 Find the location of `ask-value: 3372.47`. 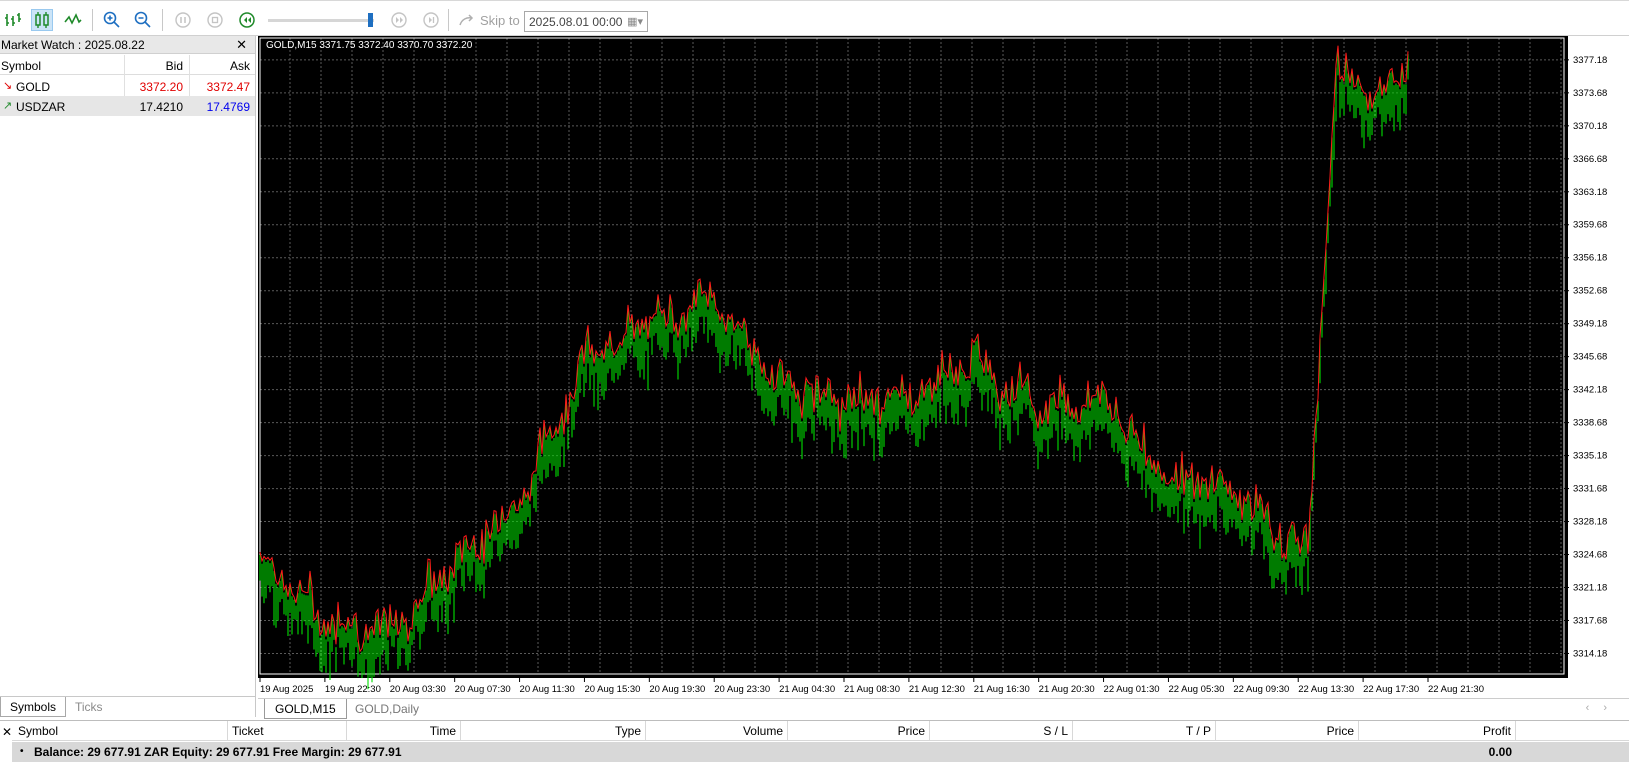

ask-value: 3372.47 is located at coordinates (228, 87).